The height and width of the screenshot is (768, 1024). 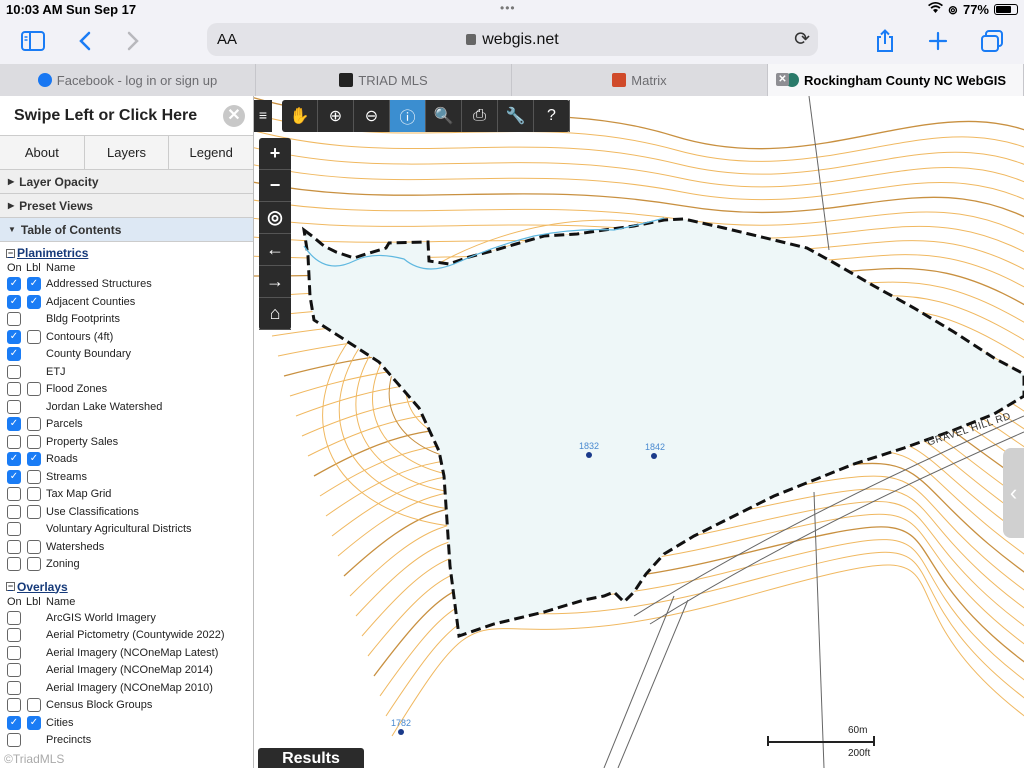 What do you see at coordinates (275, 218) in the screenshot?
I see `locate-icon: ◎` at bounding box center [275, 218].